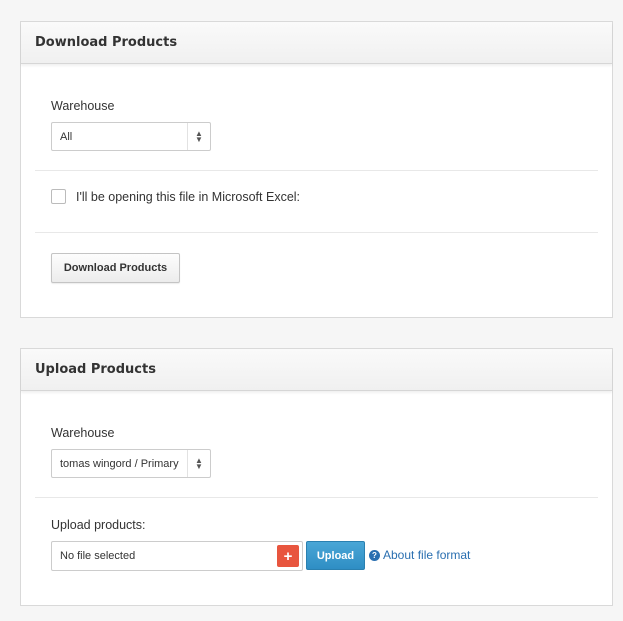 The height and width of the screenshot is (621, 623). I want to click on add-file-button: +, so click(288, 556).